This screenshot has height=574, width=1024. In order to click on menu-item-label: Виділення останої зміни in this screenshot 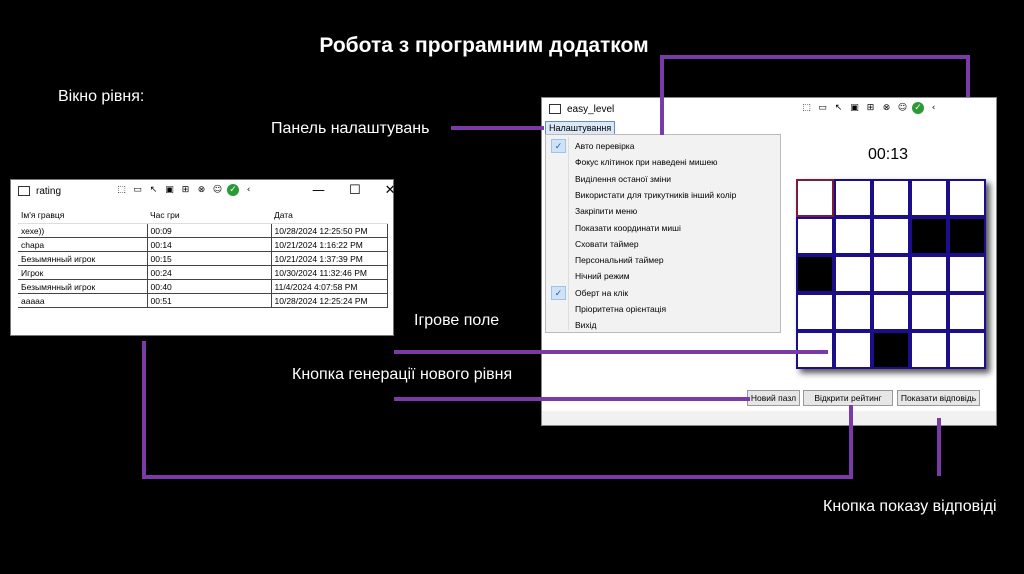, I will do `click(623, 178)`.